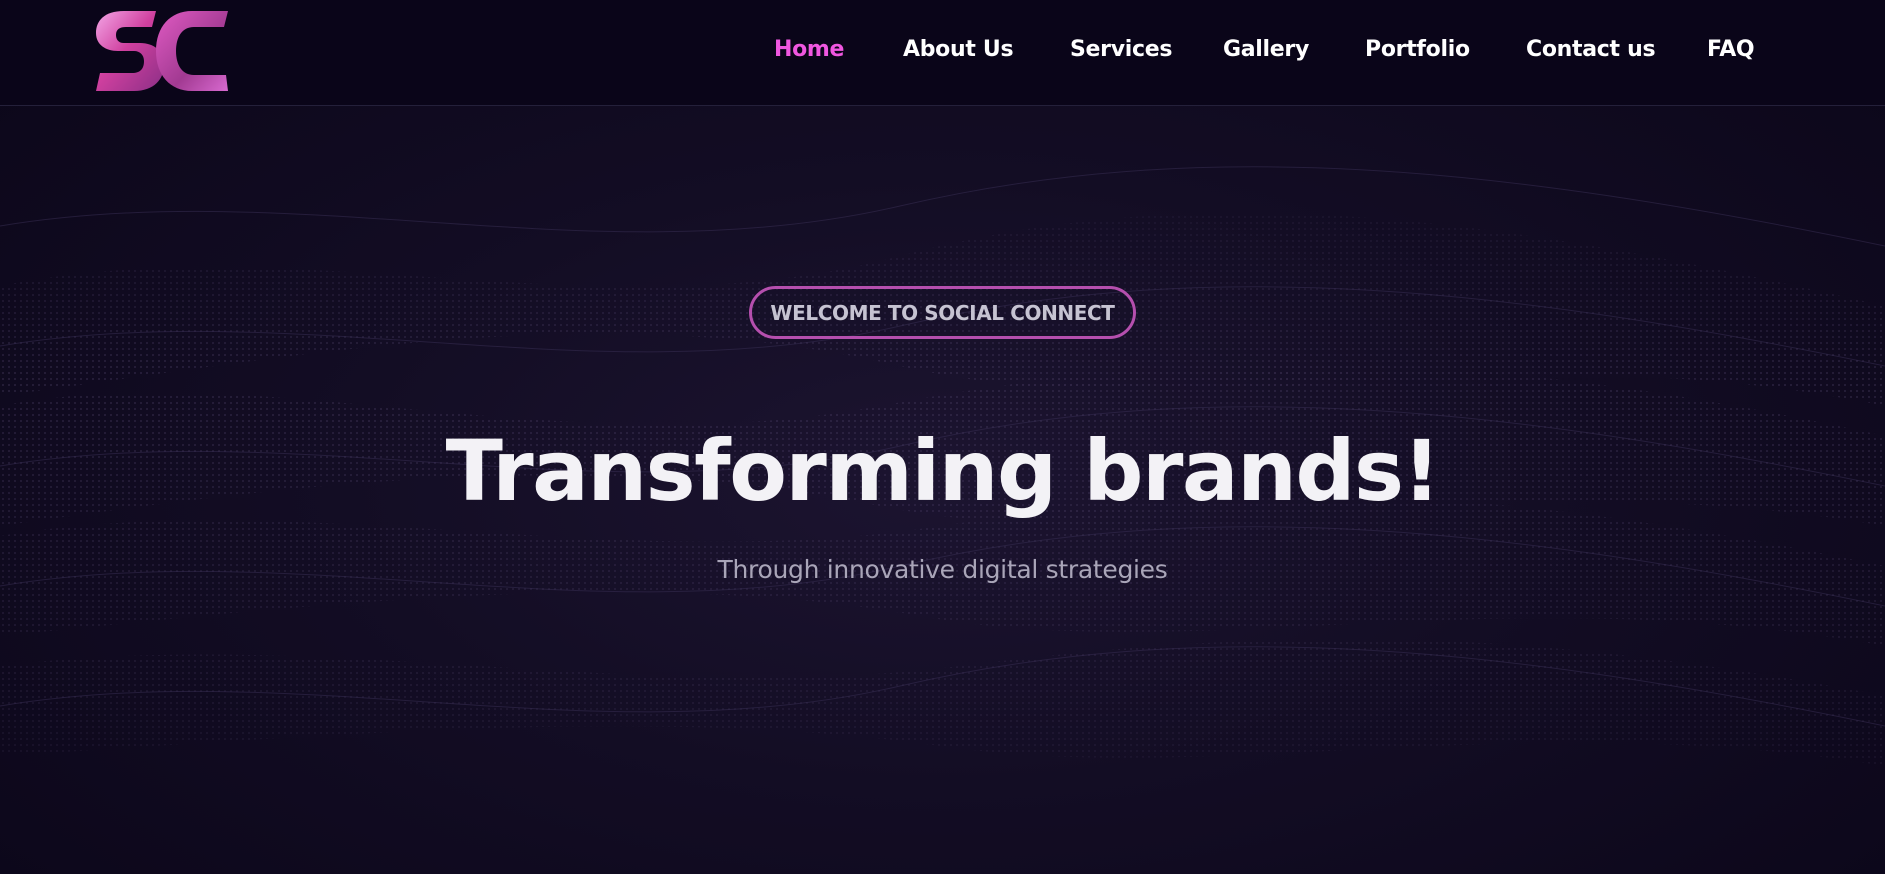  What do you see at coordinates (162, 51) in the screenshot?
I see `social-connect-logo` at bounding box center [162, 51].